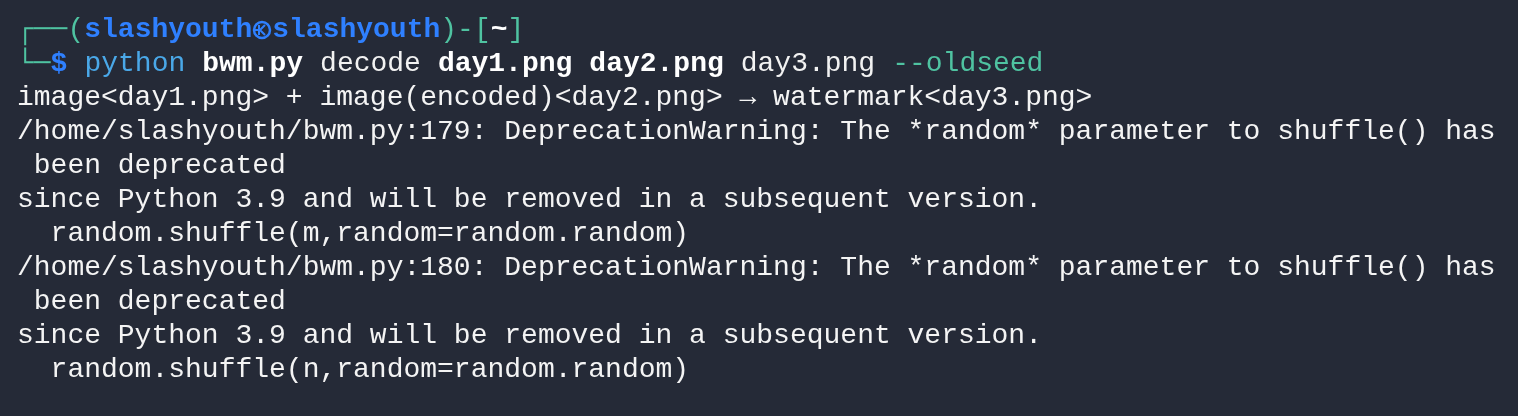 The width and height of the screenshot is (1518, 416). I want to click on circled-k-icon, so click(262, 30).